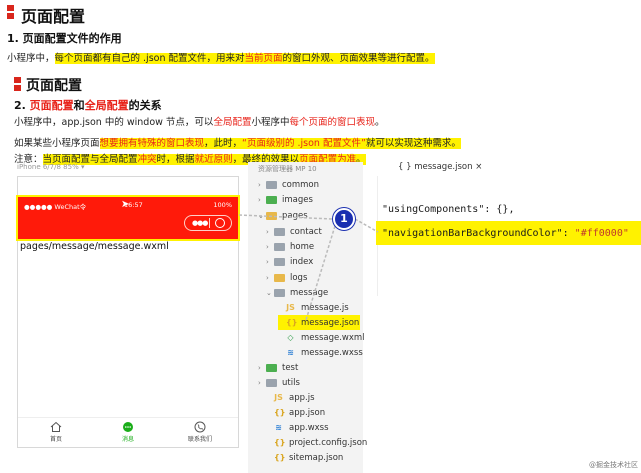 Image resolution: width=641 pixels, height=473 pixels. I want to click on file-tree-label: images, so click(297, 199).